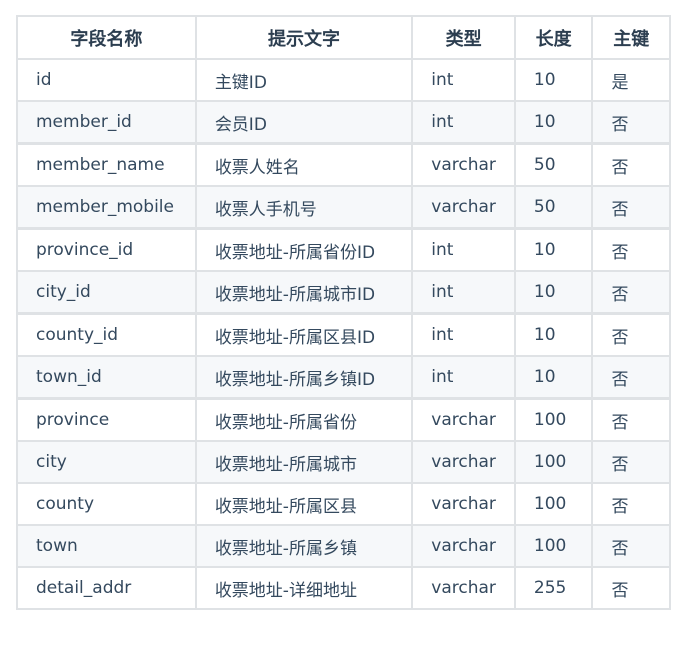 This screenshot has height=653, width=685. Describe the element at coordinates (106, 249) in the screenshot. I see `field-name-cell: province_id` at that location.